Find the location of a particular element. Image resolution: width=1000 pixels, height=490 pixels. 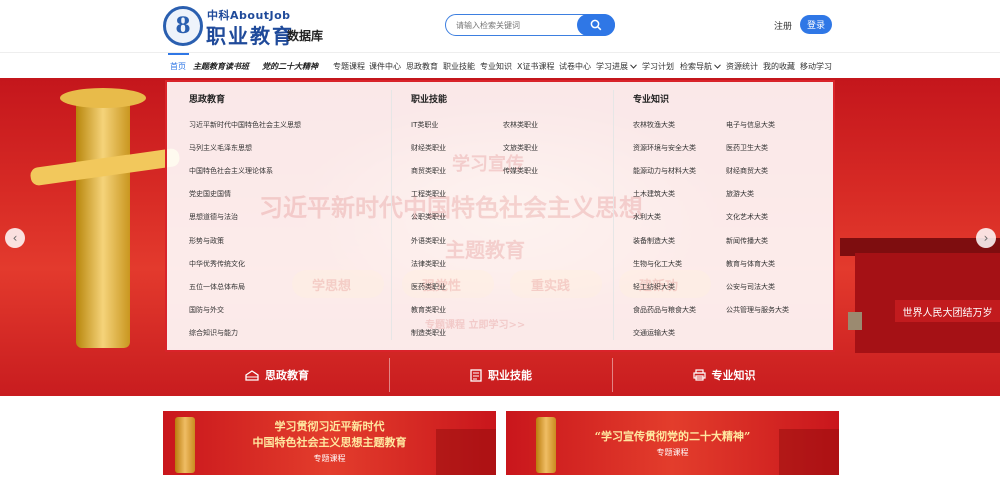

menu-link: 农林牧渔大类 is located at coordinates (654, 125).